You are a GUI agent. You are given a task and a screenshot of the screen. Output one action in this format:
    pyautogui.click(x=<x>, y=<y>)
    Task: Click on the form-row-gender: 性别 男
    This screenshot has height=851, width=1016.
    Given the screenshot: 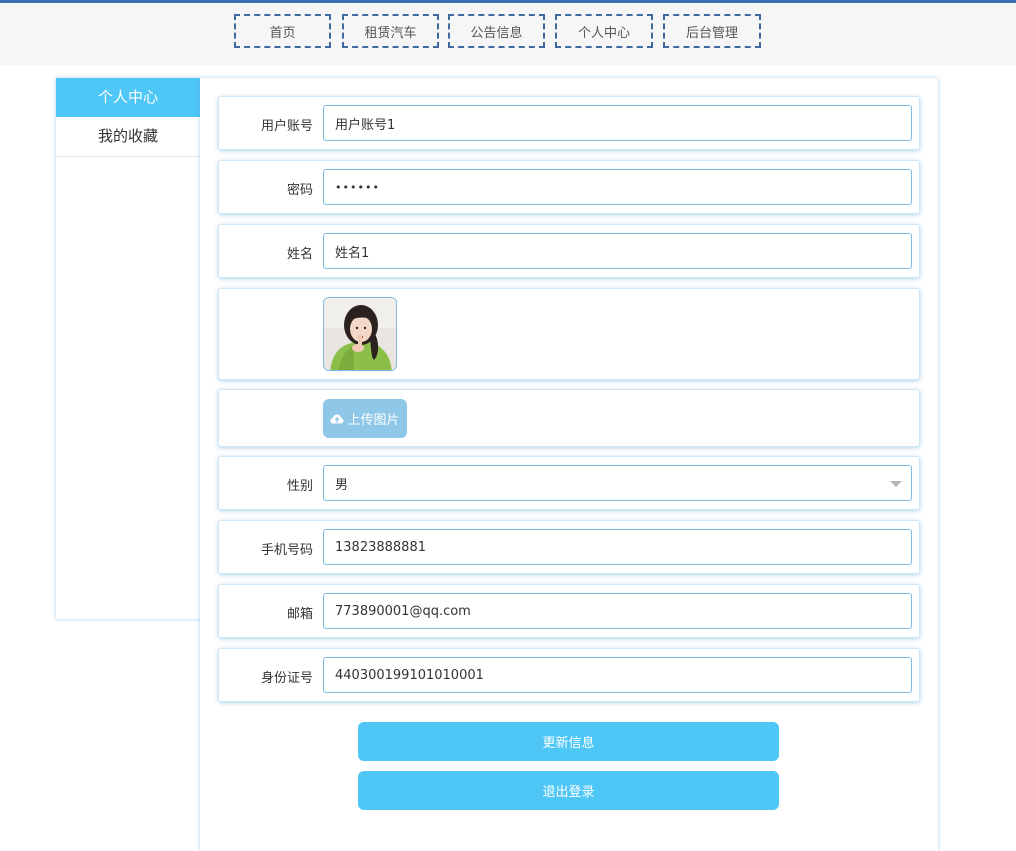 What is the action you would take?
    pyautogui.click(x=569, y=483)
    